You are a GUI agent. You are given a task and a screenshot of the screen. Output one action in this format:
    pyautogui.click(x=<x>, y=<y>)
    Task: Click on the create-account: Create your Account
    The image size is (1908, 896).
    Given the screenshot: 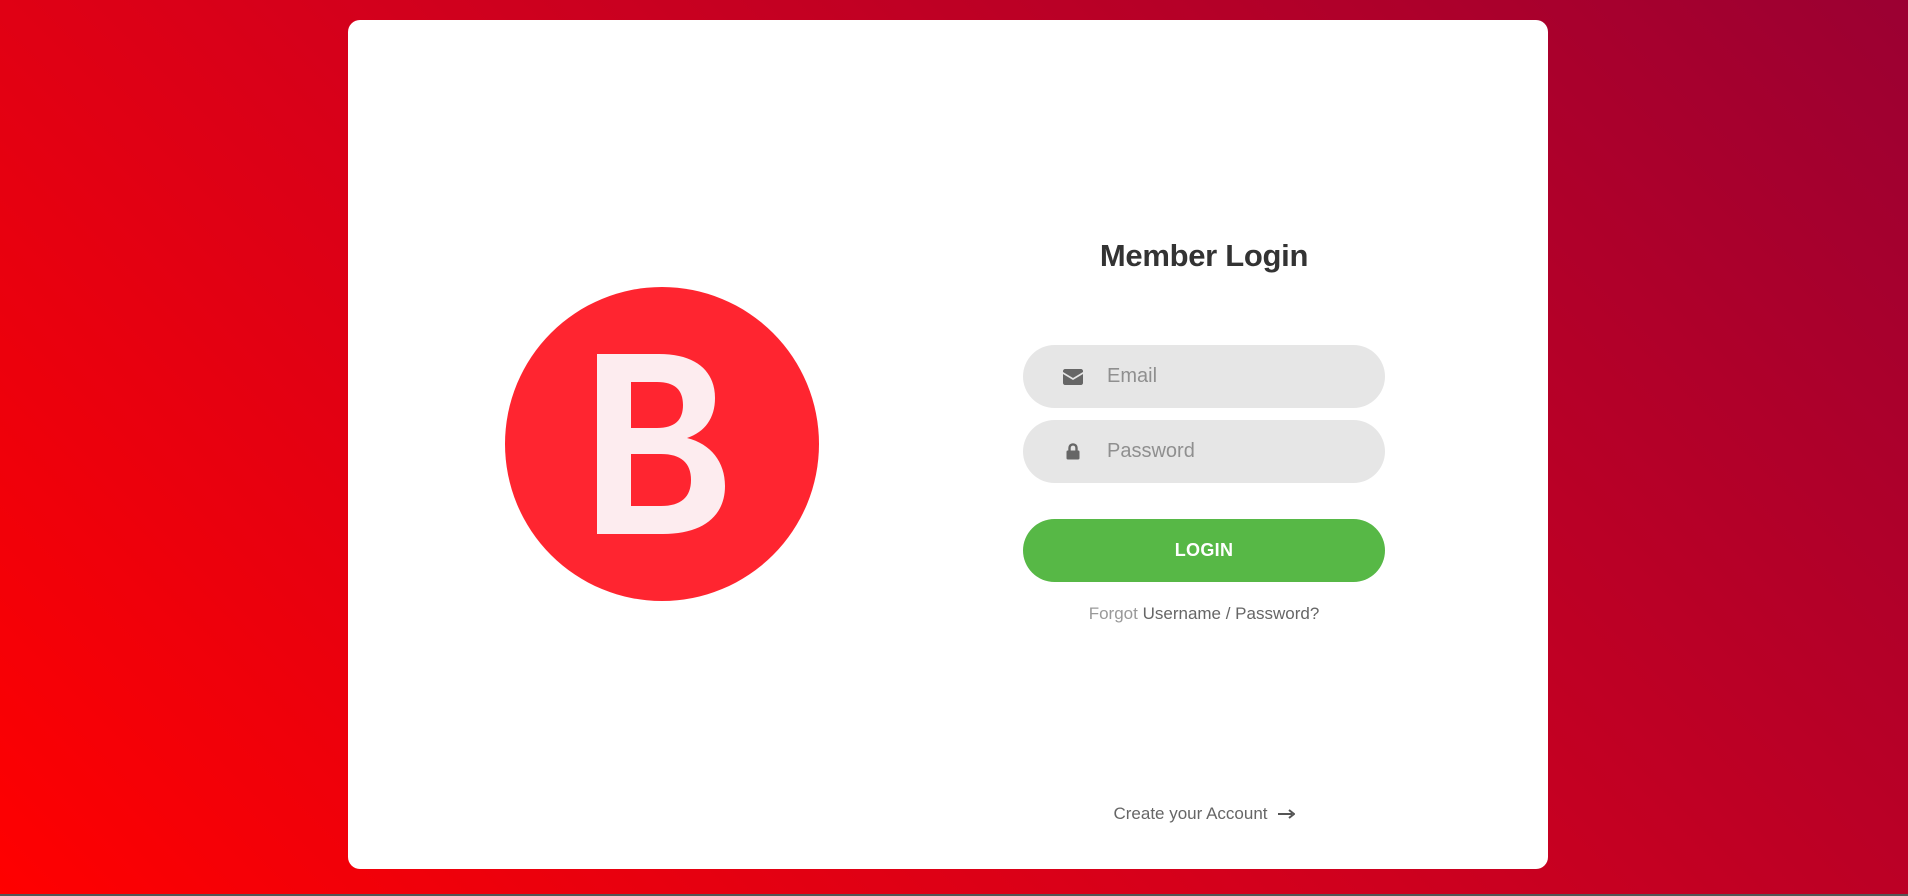 What is the action you would take?
    pyautogui.click(x=1204, y=814)
    